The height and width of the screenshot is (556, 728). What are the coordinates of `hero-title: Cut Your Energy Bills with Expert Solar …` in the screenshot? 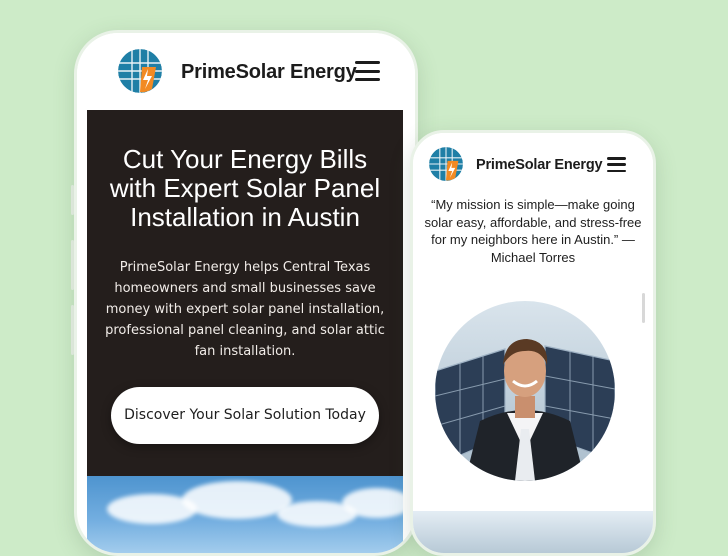 It's located at (245, 188).